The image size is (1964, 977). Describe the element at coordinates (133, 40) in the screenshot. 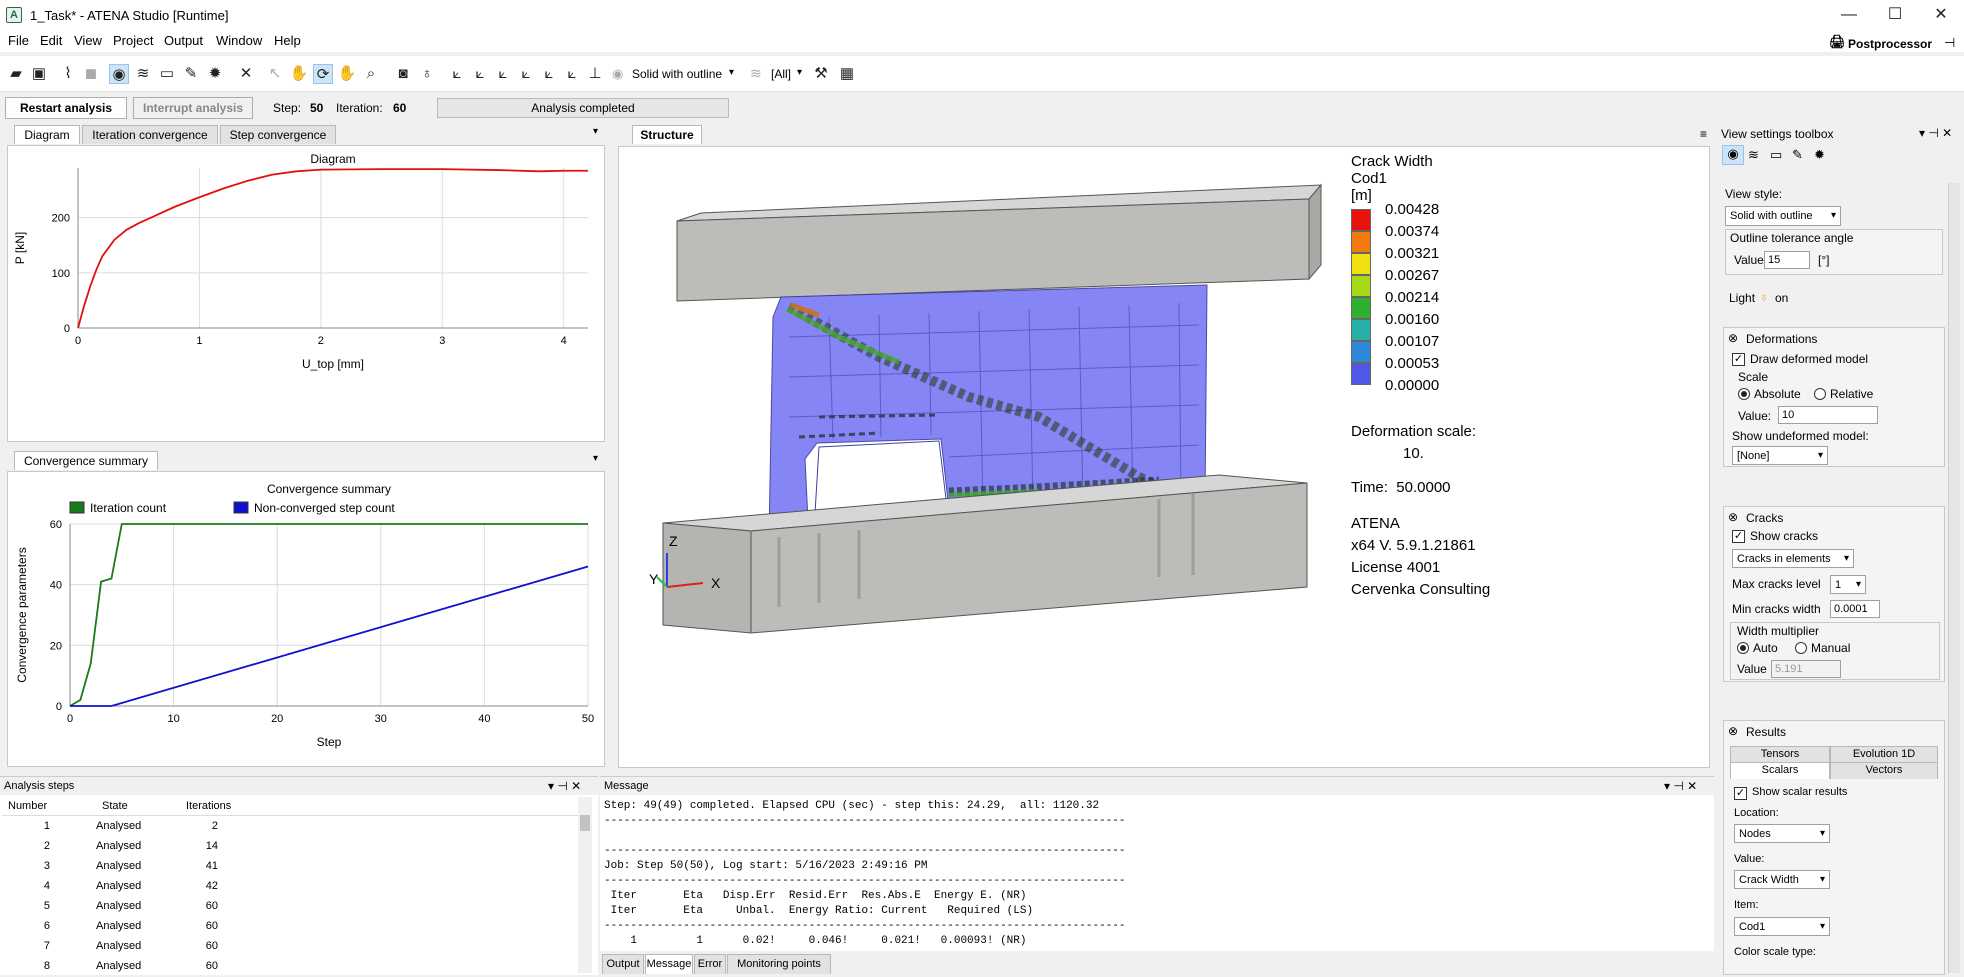

I see `menu-project: Project` at that location.